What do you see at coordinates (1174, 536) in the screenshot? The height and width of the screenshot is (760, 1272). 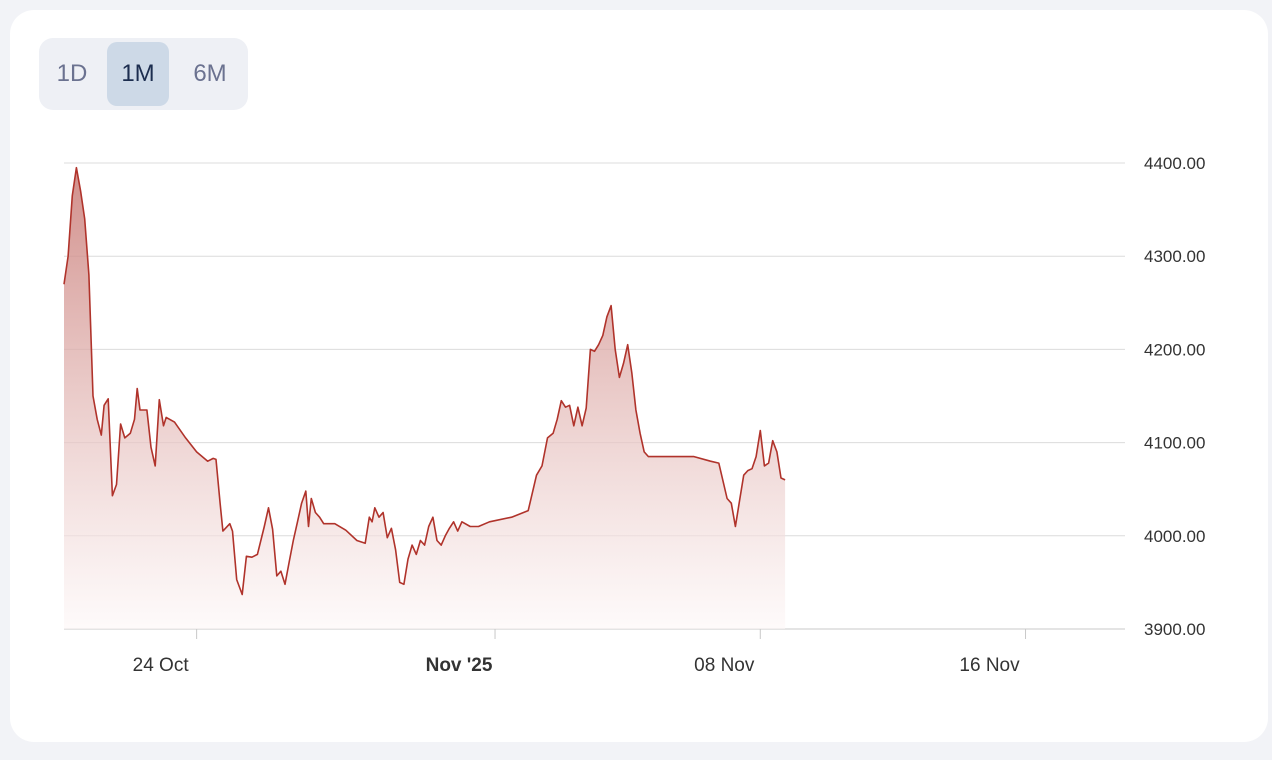 I see `y-tick-label: 4000.00` at bounding box center [1174, 536].